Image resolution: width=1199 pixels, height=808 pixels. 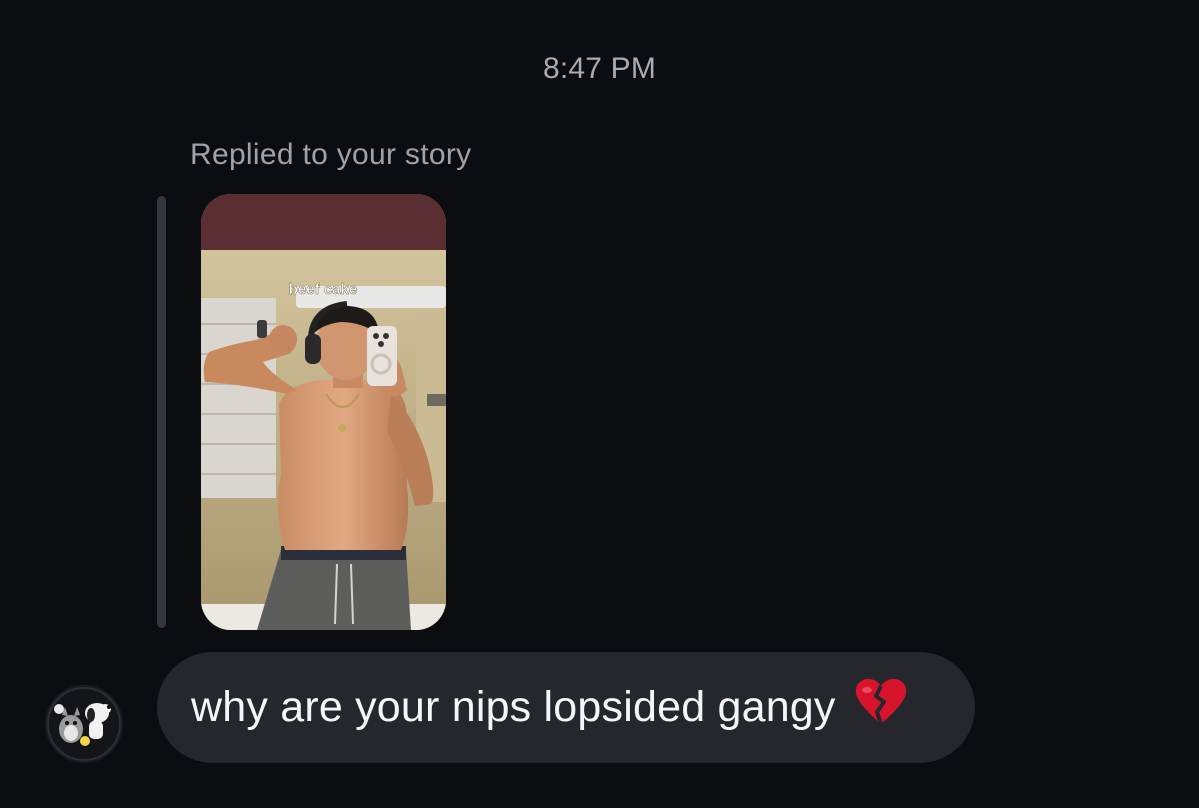 What do you see at coordinates (599, 68) in the screenshot?
I see `timestamp: 8:47 PM` at bounding box center [599, 68].